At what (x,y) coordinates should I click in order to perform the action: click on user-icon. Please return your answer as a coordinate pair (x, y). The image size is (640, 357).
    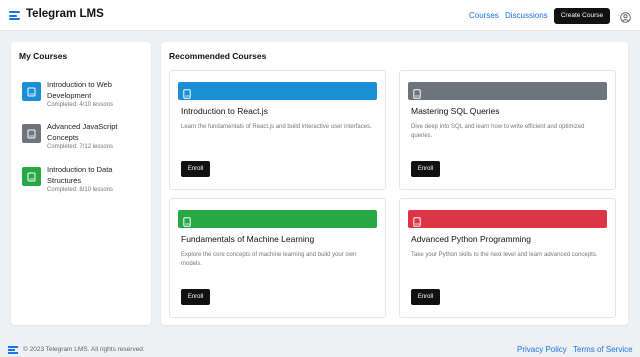
    Looking at the image, I should click on (625, 16).